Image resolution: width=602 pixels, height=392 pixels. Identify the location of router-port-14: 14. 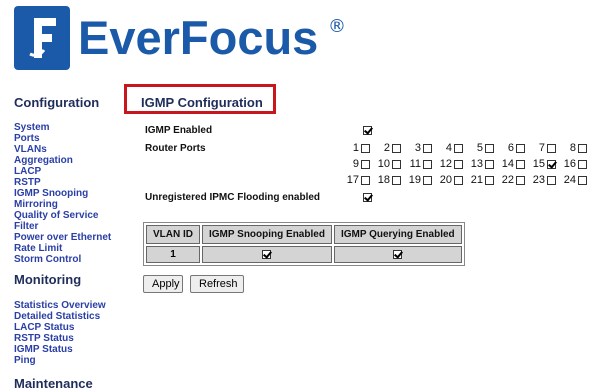
(512, 164).